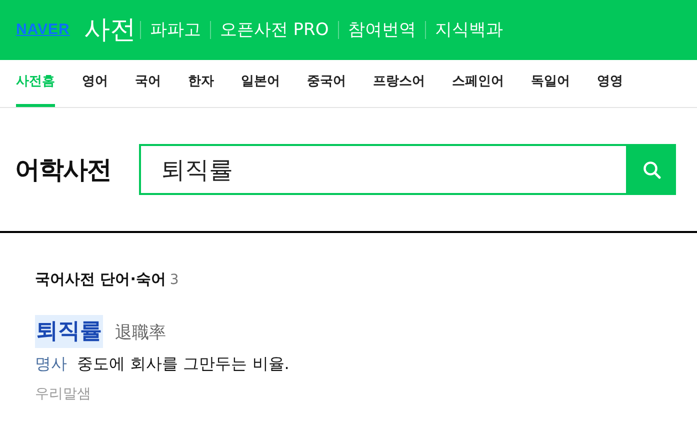  Describe the element at coordinates (399, 83) in the screenshot. I see `nav-tab: 프랑스어` at that location.